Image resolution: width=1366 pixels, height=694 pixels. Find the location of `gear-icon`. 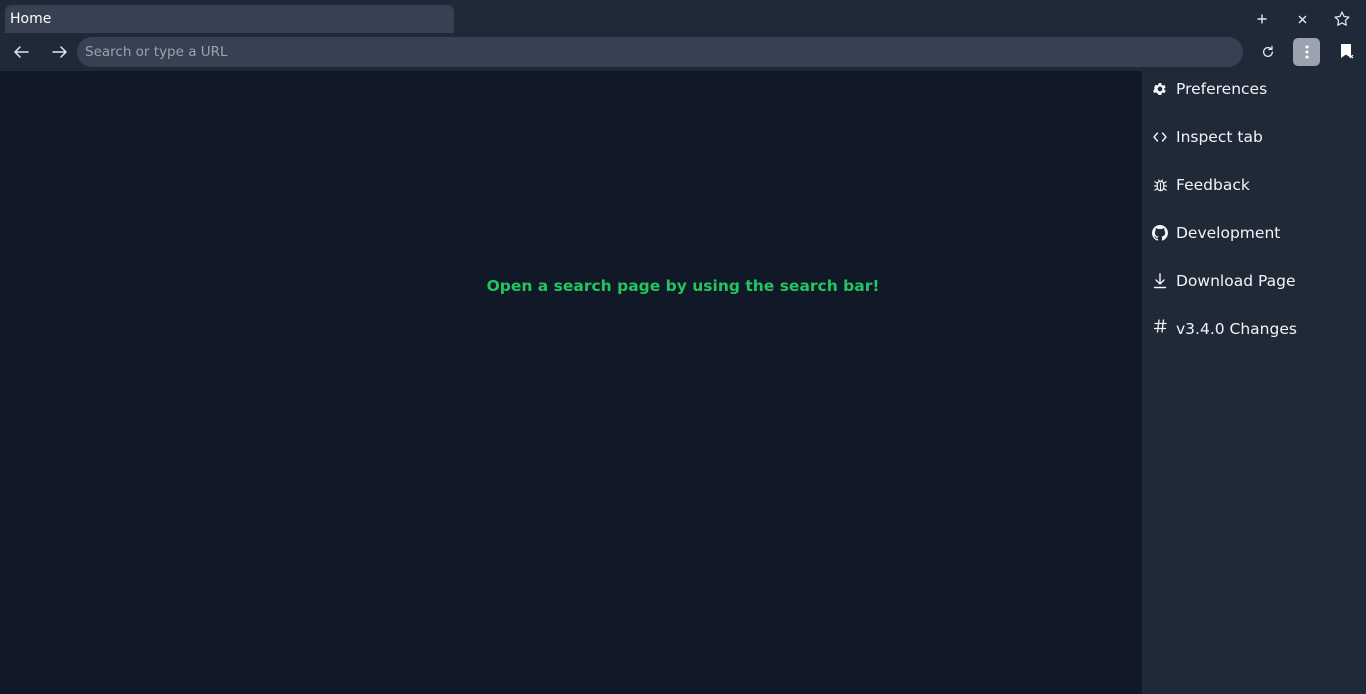

gear-icon is located at coordinates (1160, 89).